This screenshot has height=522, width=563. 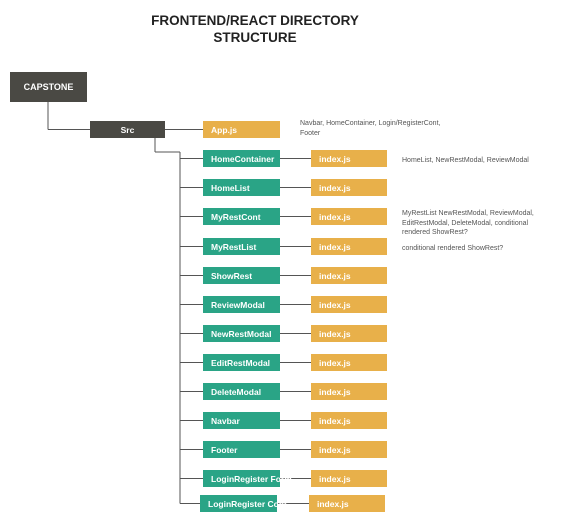 I want to click on index-js-homecontainer: index.js, so click(x=349, y=158).